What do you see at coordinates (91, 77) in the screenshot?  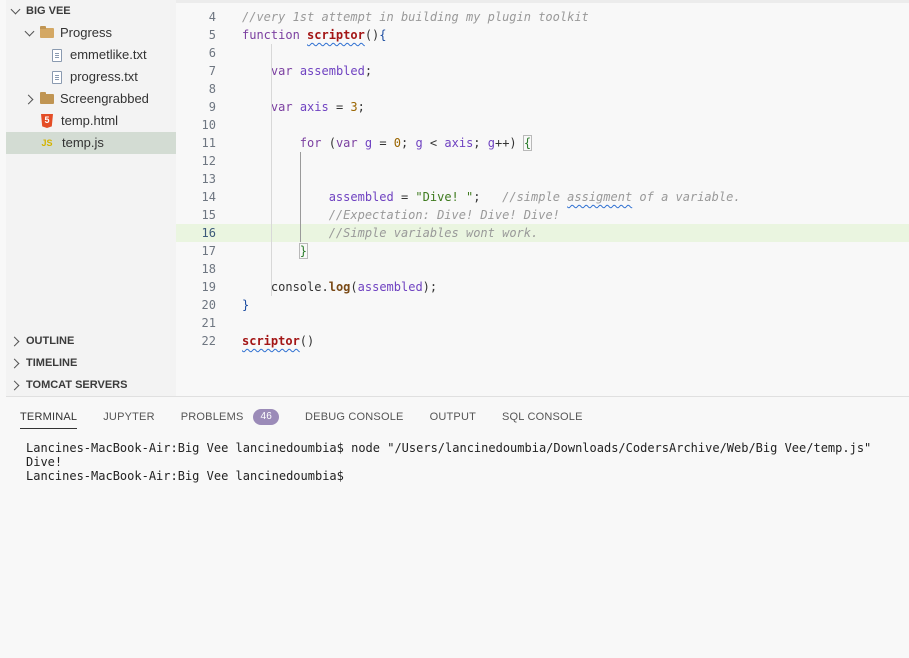 I see `tree-item-progress-txt: progress.txt` at bounding box center [91, 77].